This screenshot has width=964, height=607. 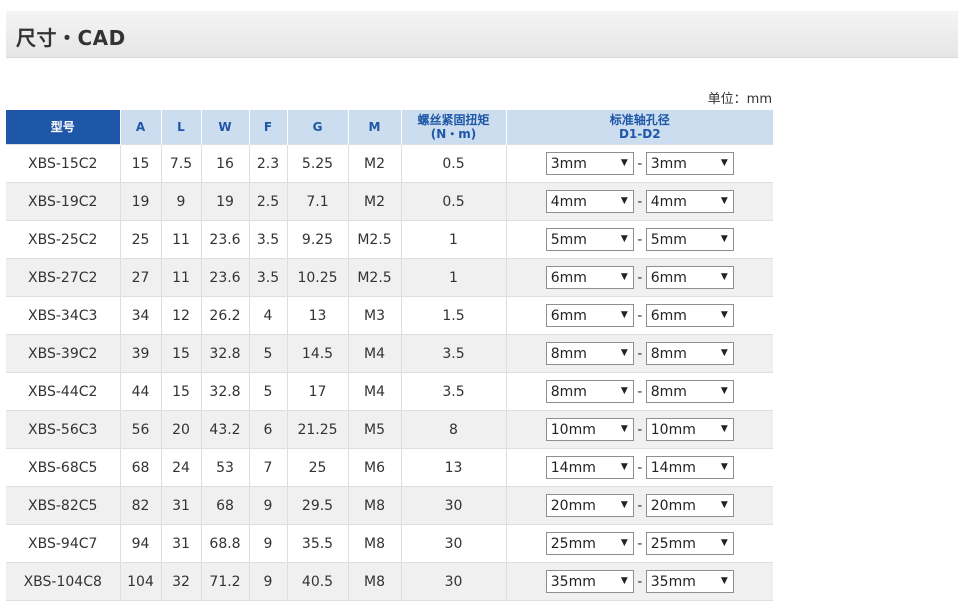 What do you see at coordinates (689, 201) in the screenshot?
I see `bore-d2-select: 4mm ▼` at bounding box center [689, 201].